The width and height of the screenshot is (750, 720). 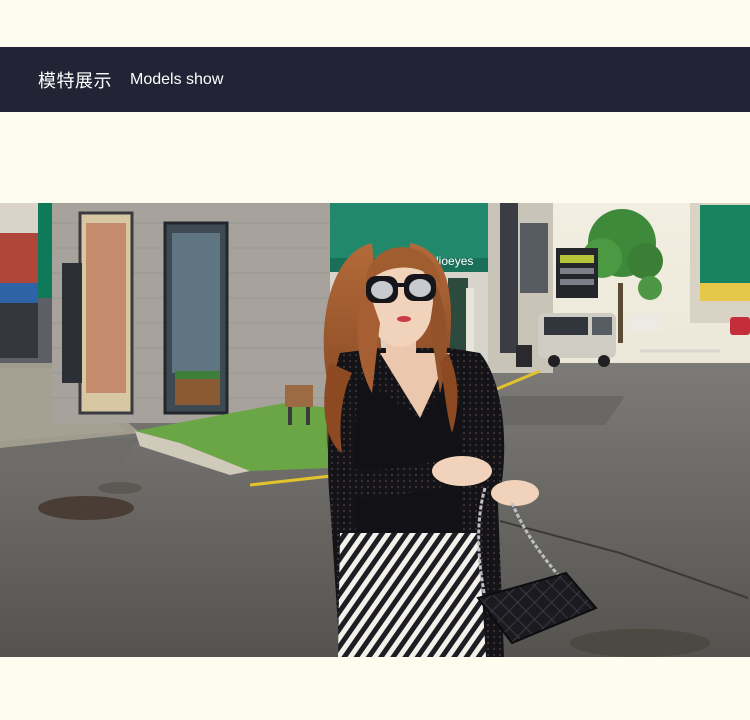 I want to click on section-header: 模特展示 Models show, so click(x=375, y=79).